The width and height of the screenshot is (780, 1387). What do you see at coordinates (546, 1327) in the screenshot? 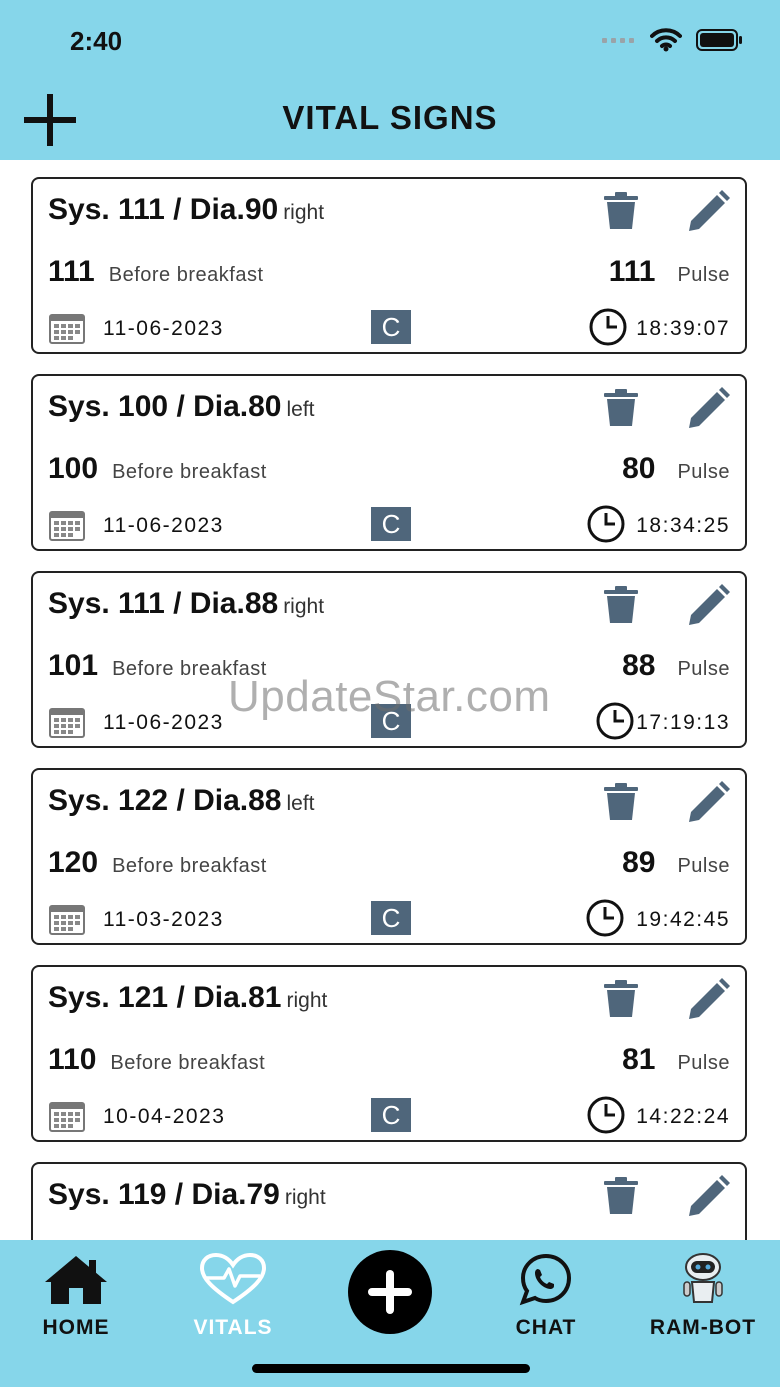
I see `tab-label: CHAT` at bounding box center [546, 1327].